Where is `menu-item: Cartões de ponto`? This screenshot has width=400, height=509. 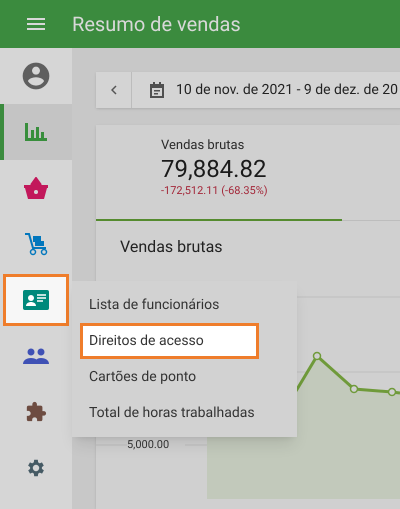 menu-item: Cartões de ponto is located at coordinates (184, 377).